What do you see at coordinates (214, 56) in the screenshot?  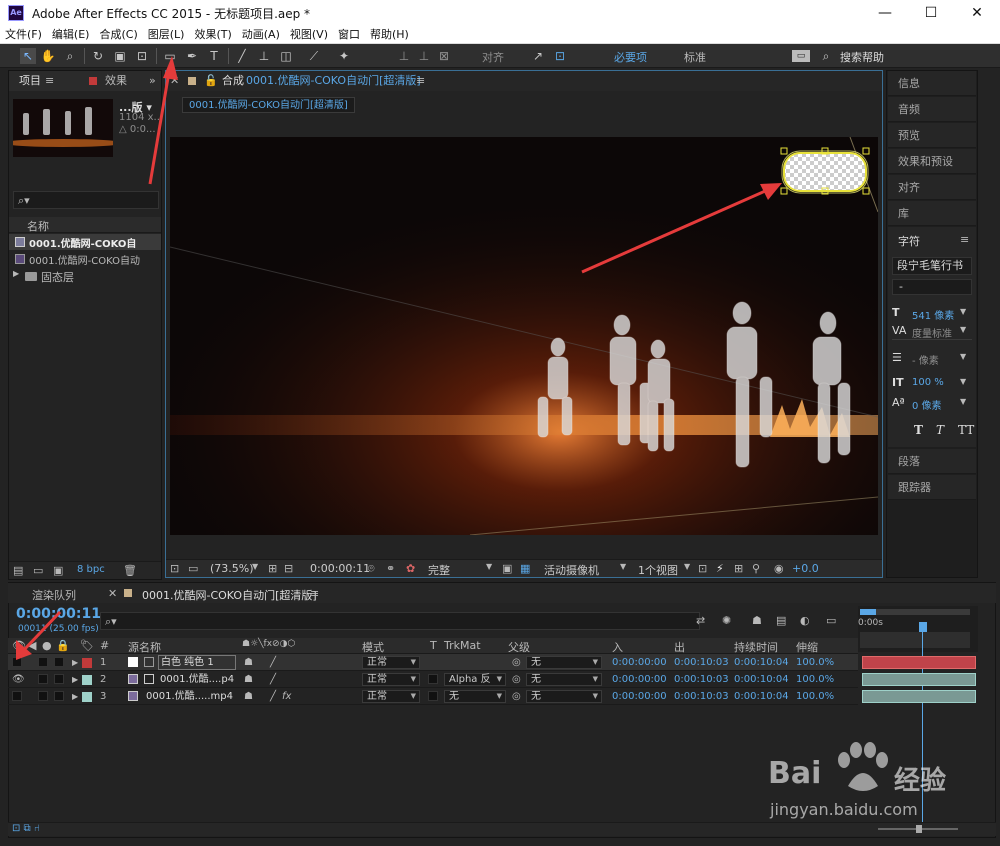 I see `type-tool-icon: T` at bounding box center [214, 56].